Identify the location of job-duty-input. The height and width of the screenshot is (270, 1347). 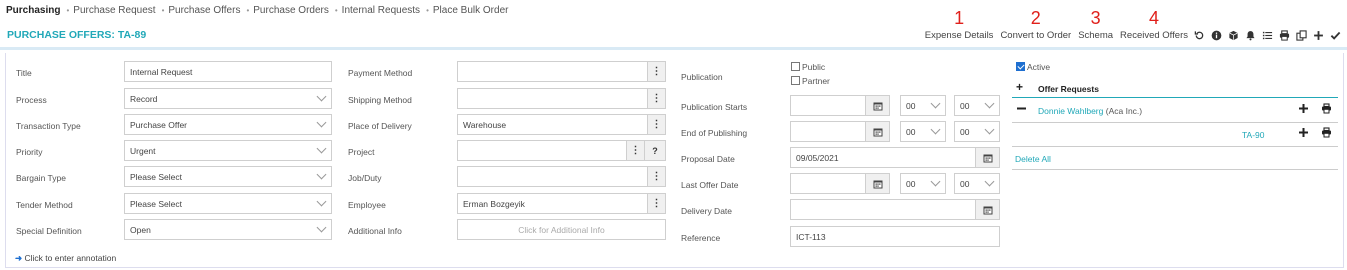
(552, 176).